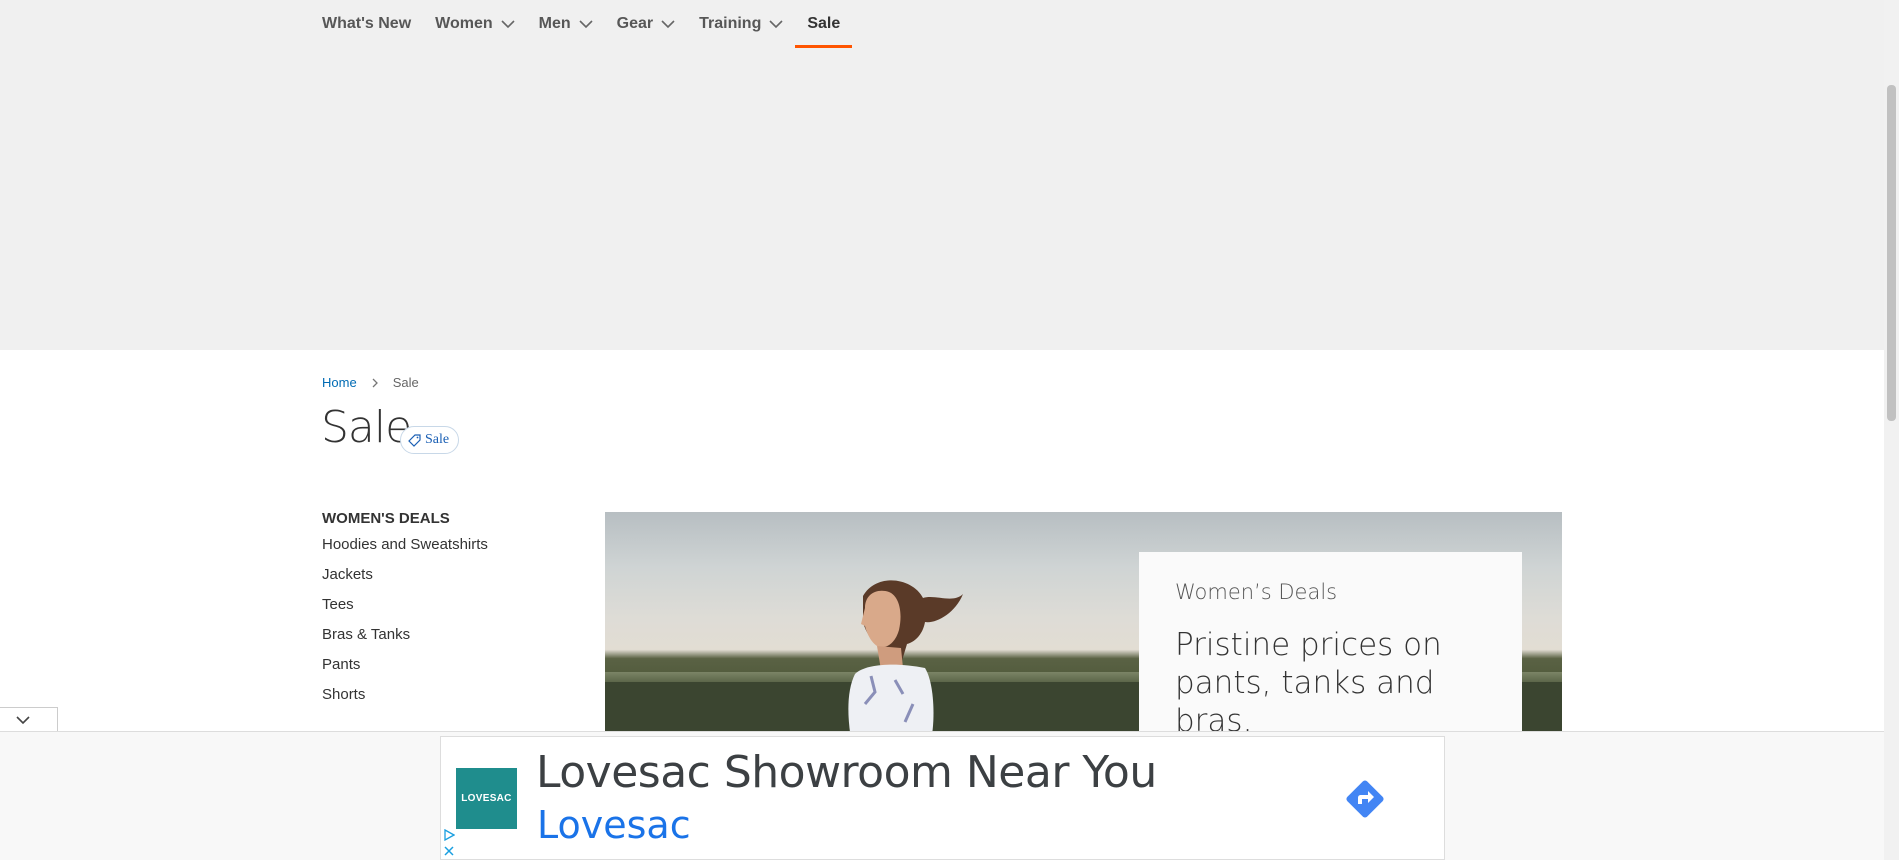 This screenshot has width=1899, height=860. Describe the element at coordinates (464, 23) in the screenshot. I see `nav-item-label: Women` at that location.